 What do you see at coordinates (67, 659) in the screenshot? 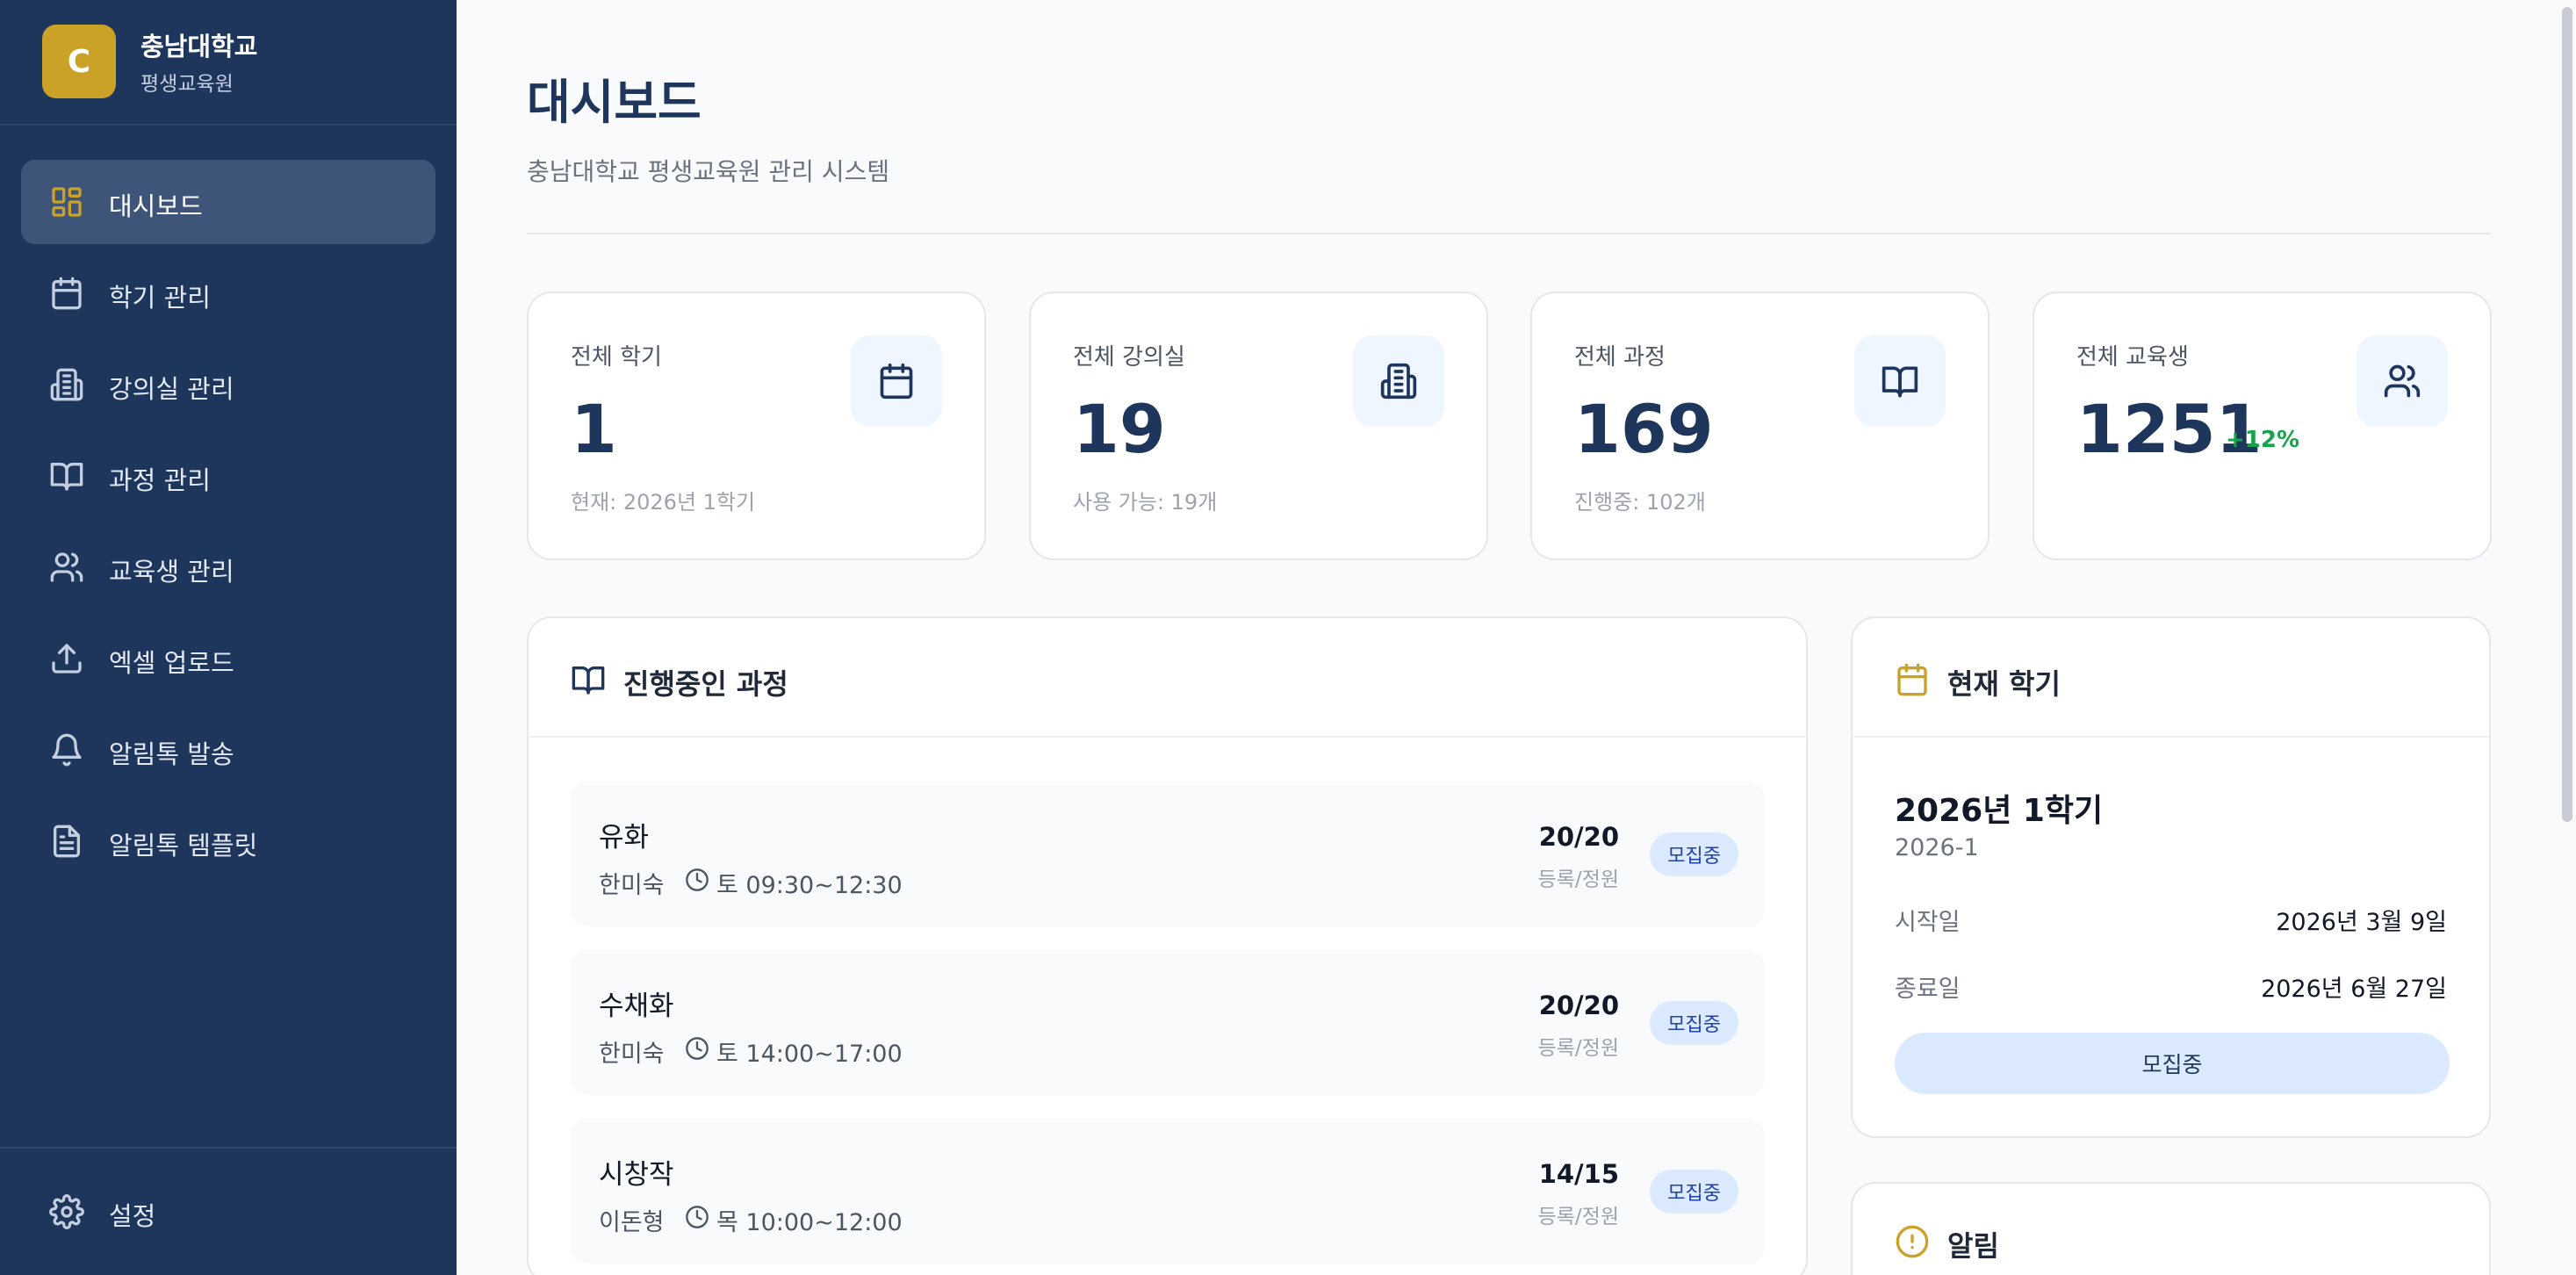
I see `upload-icon` at bounding box center [67, 659].